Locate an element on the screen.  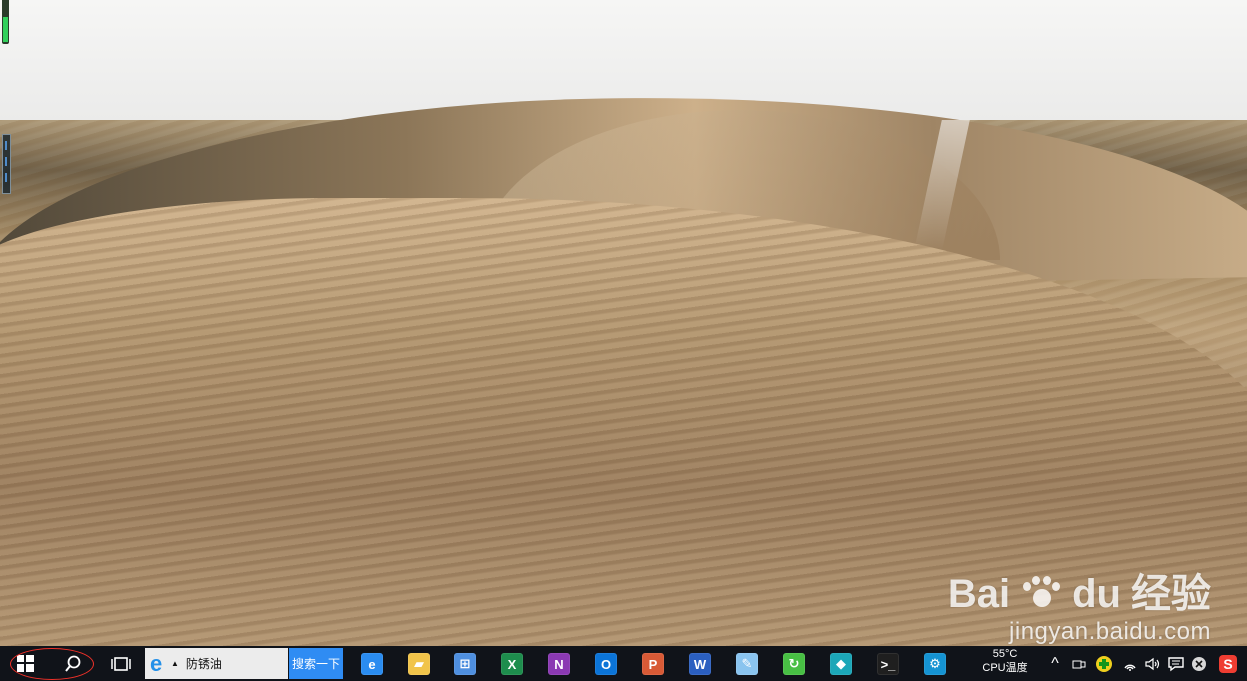
cpu-gauge-widget is located at coordinates (5, 22).